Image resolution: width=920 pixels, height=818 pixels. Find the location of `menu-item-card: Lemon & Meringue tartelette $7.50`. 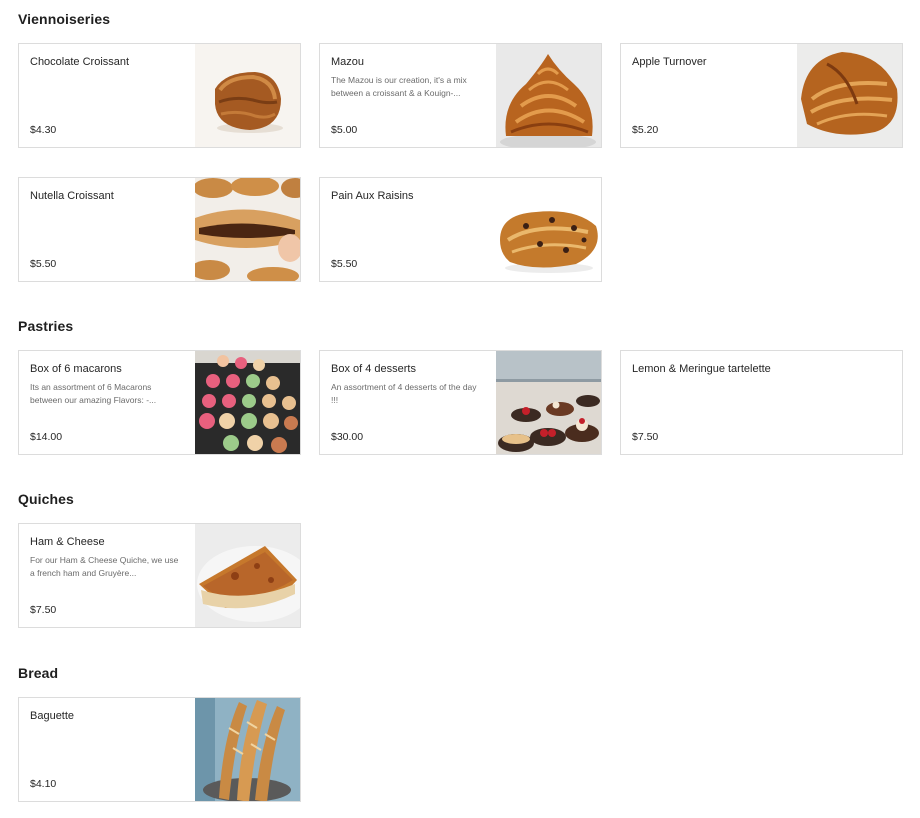

menu-item-card: Lemon & Meringue tartelette $7.50 is located at coordinates (761, 402).